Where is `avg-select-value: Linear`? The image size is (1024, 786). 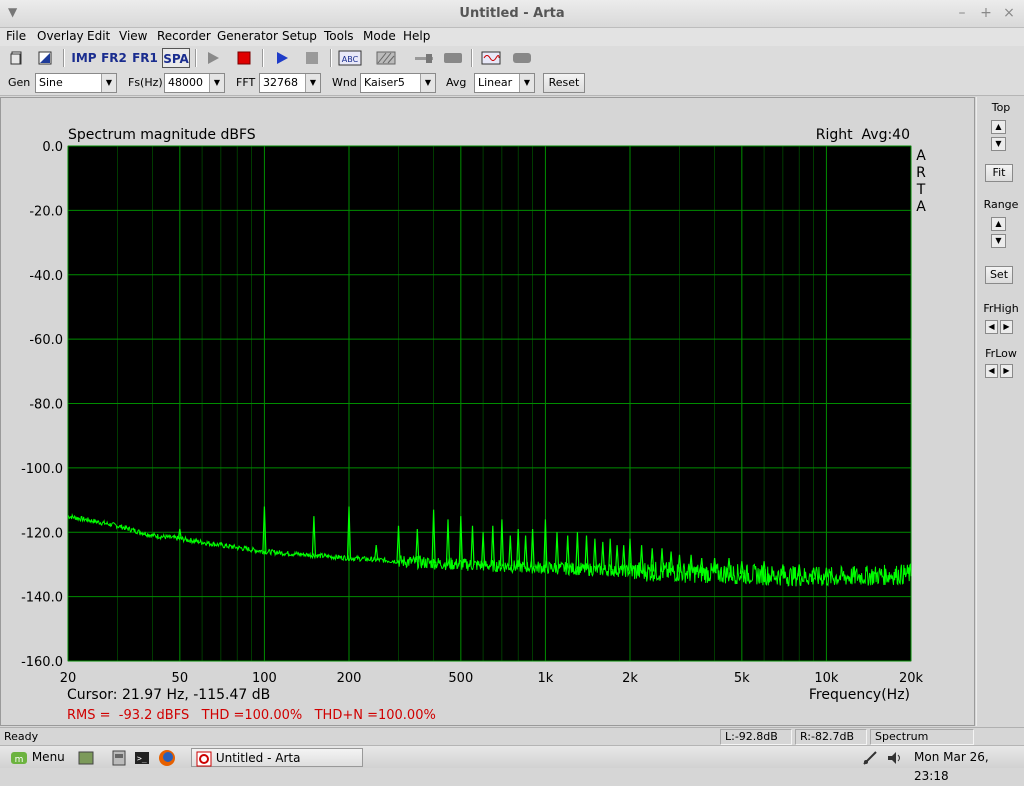
avg-select-value: Linear is located at coordinates (495, 82).